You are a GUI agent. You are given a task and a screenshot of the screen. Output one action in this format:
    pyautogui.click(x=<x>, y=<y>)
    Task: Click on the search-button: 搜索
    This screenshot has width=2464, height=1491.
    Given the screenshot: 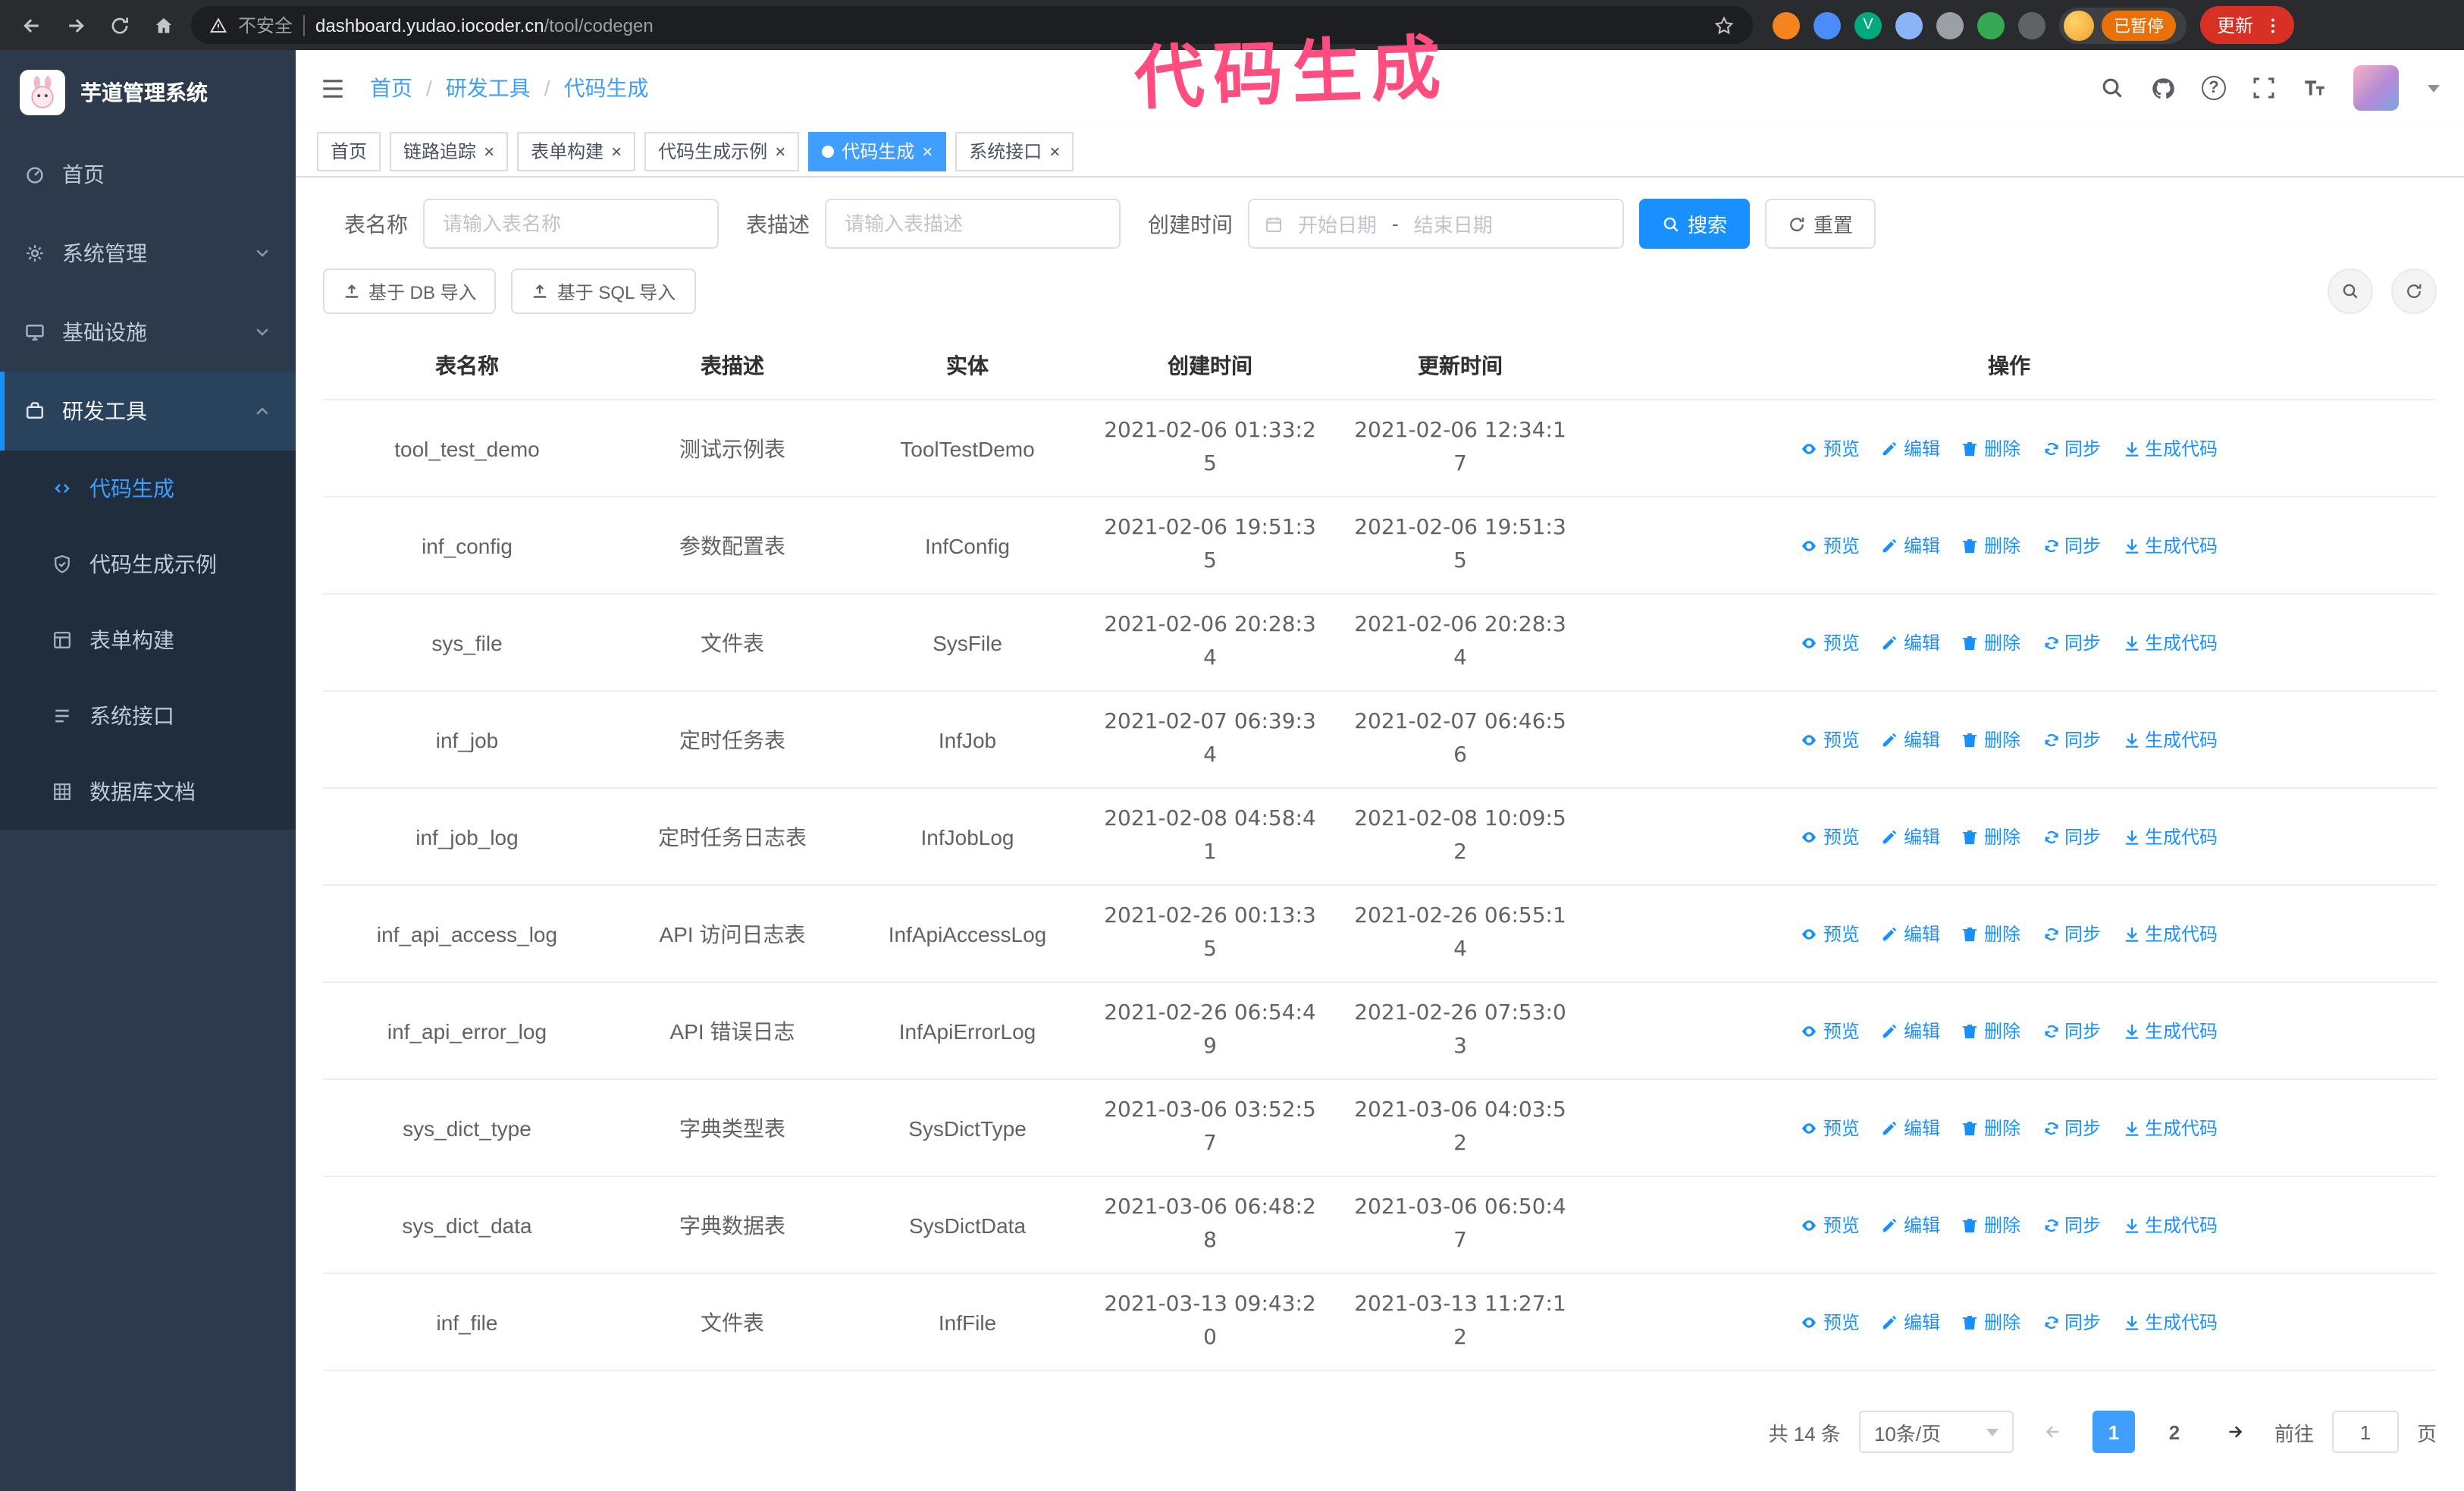 What is the action you would take?
    pyautogui.click(x=1695, y=224)
    